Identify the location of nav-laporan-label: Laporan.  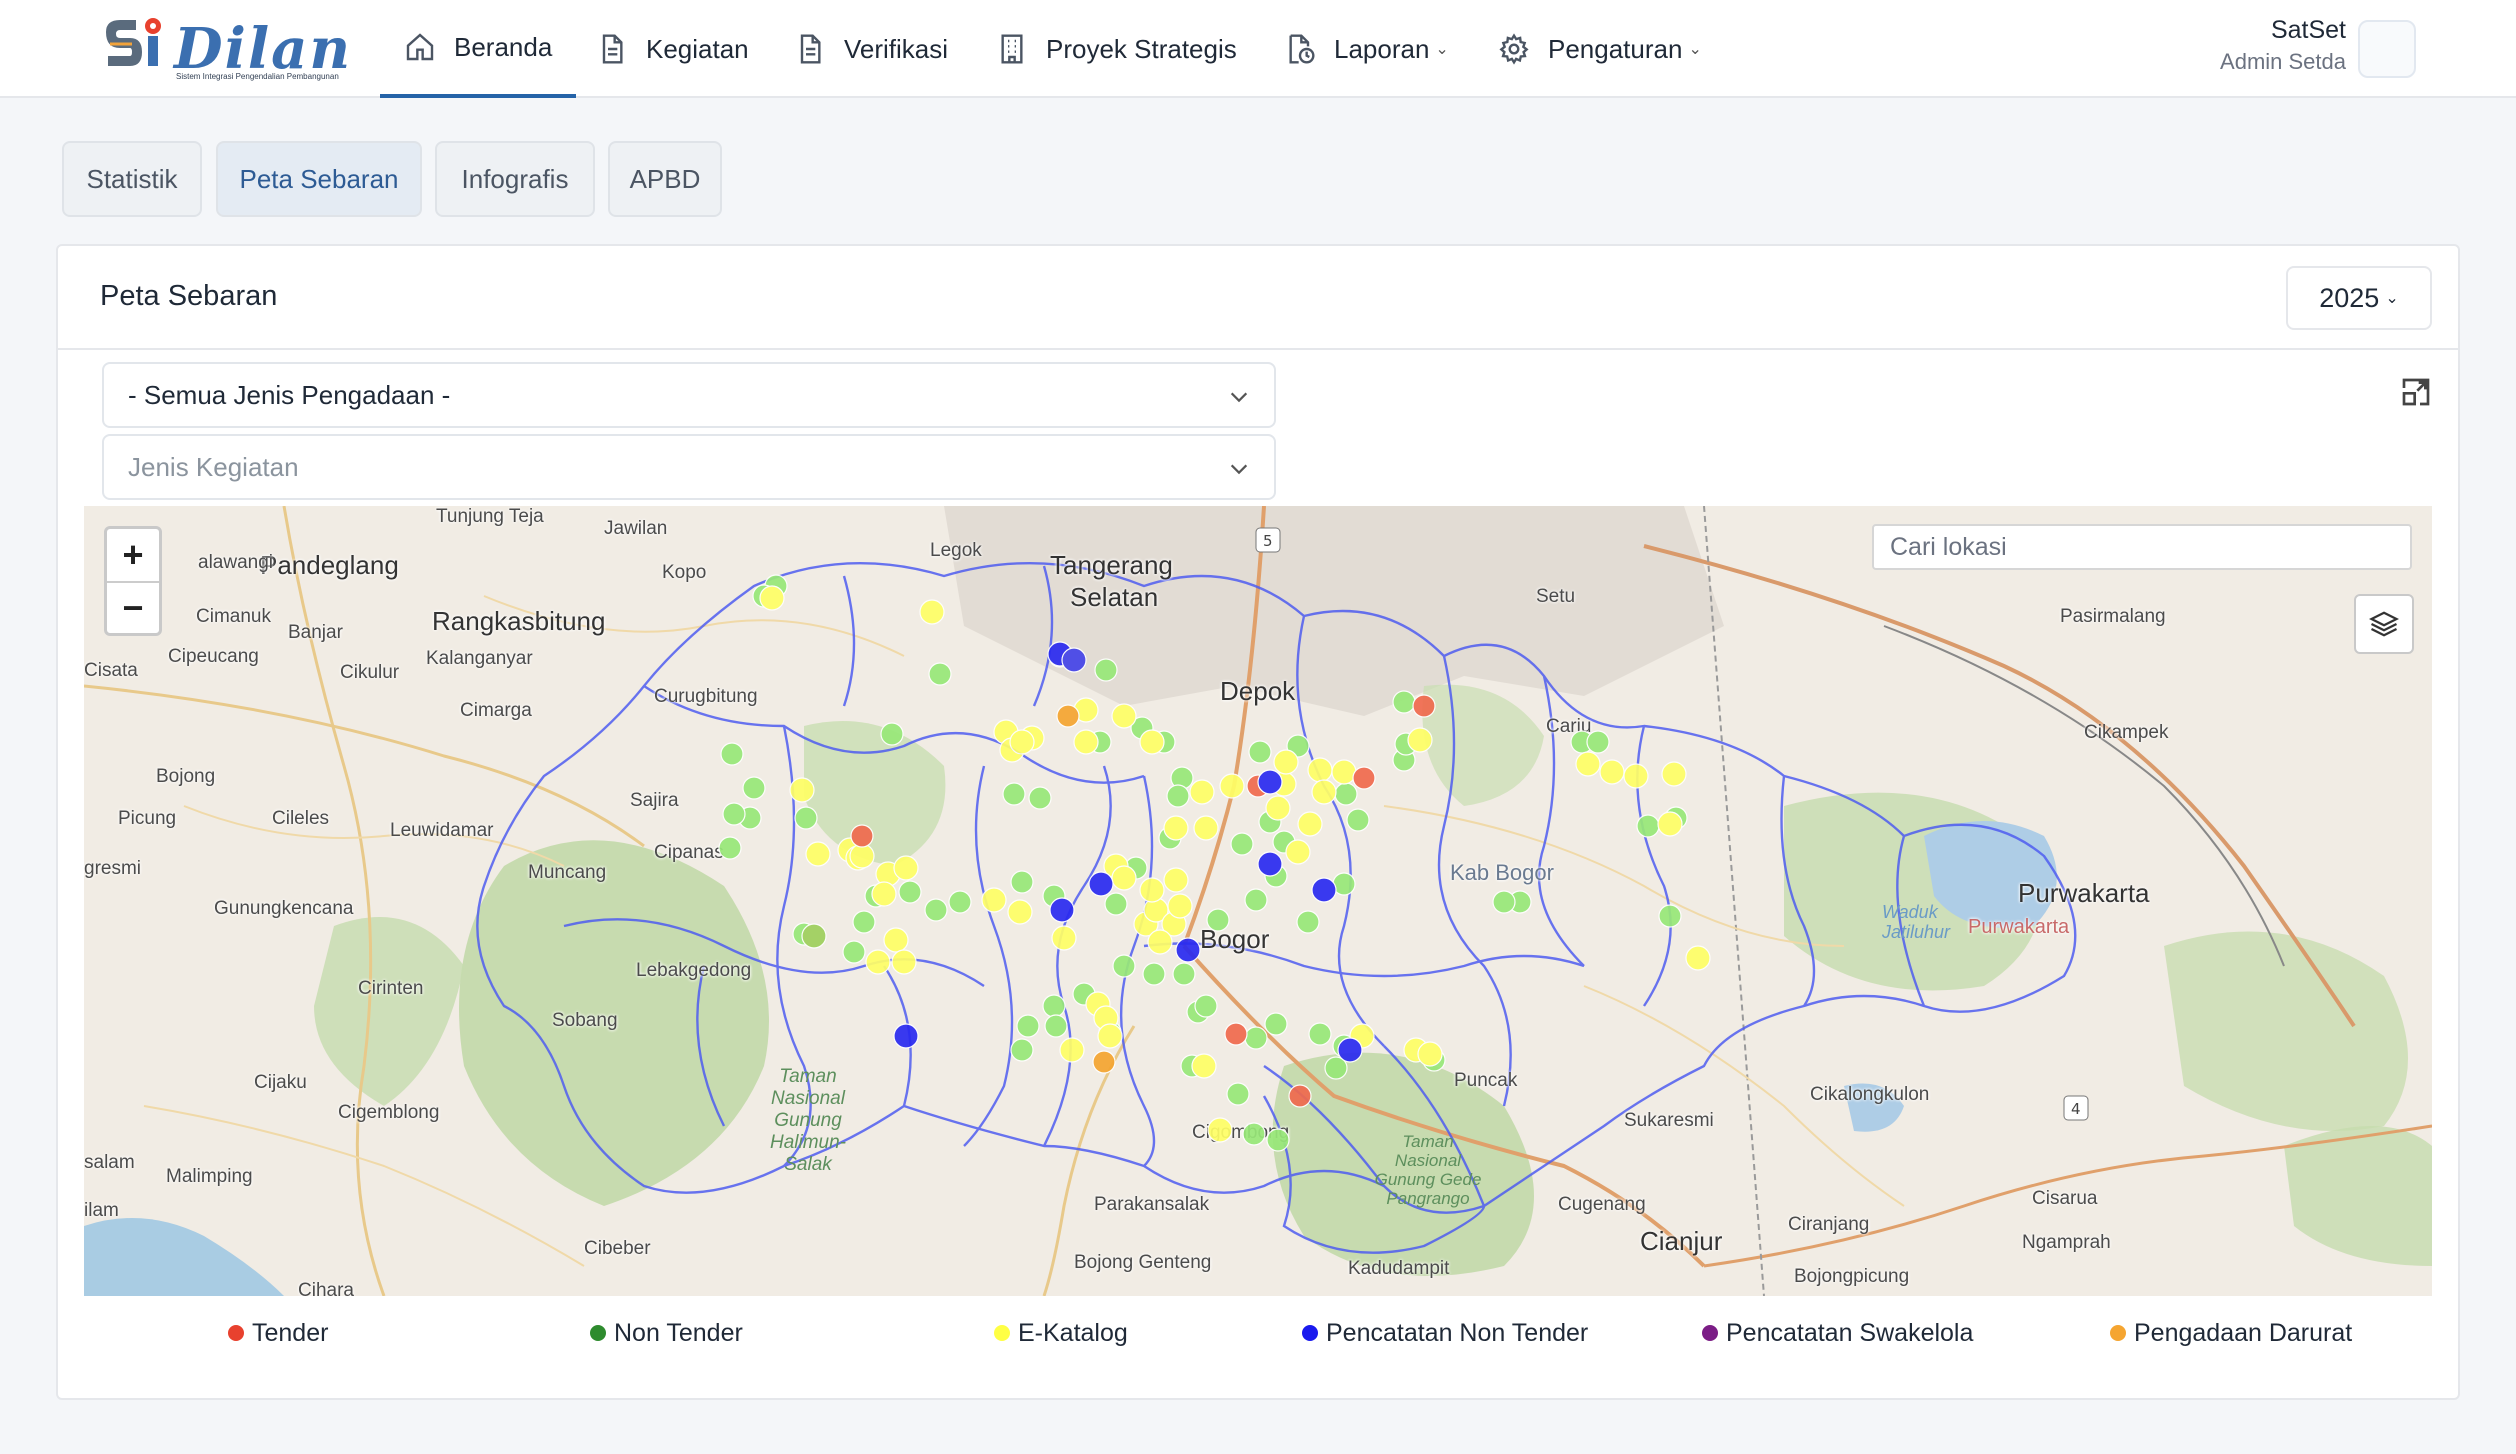
(1382, 48).